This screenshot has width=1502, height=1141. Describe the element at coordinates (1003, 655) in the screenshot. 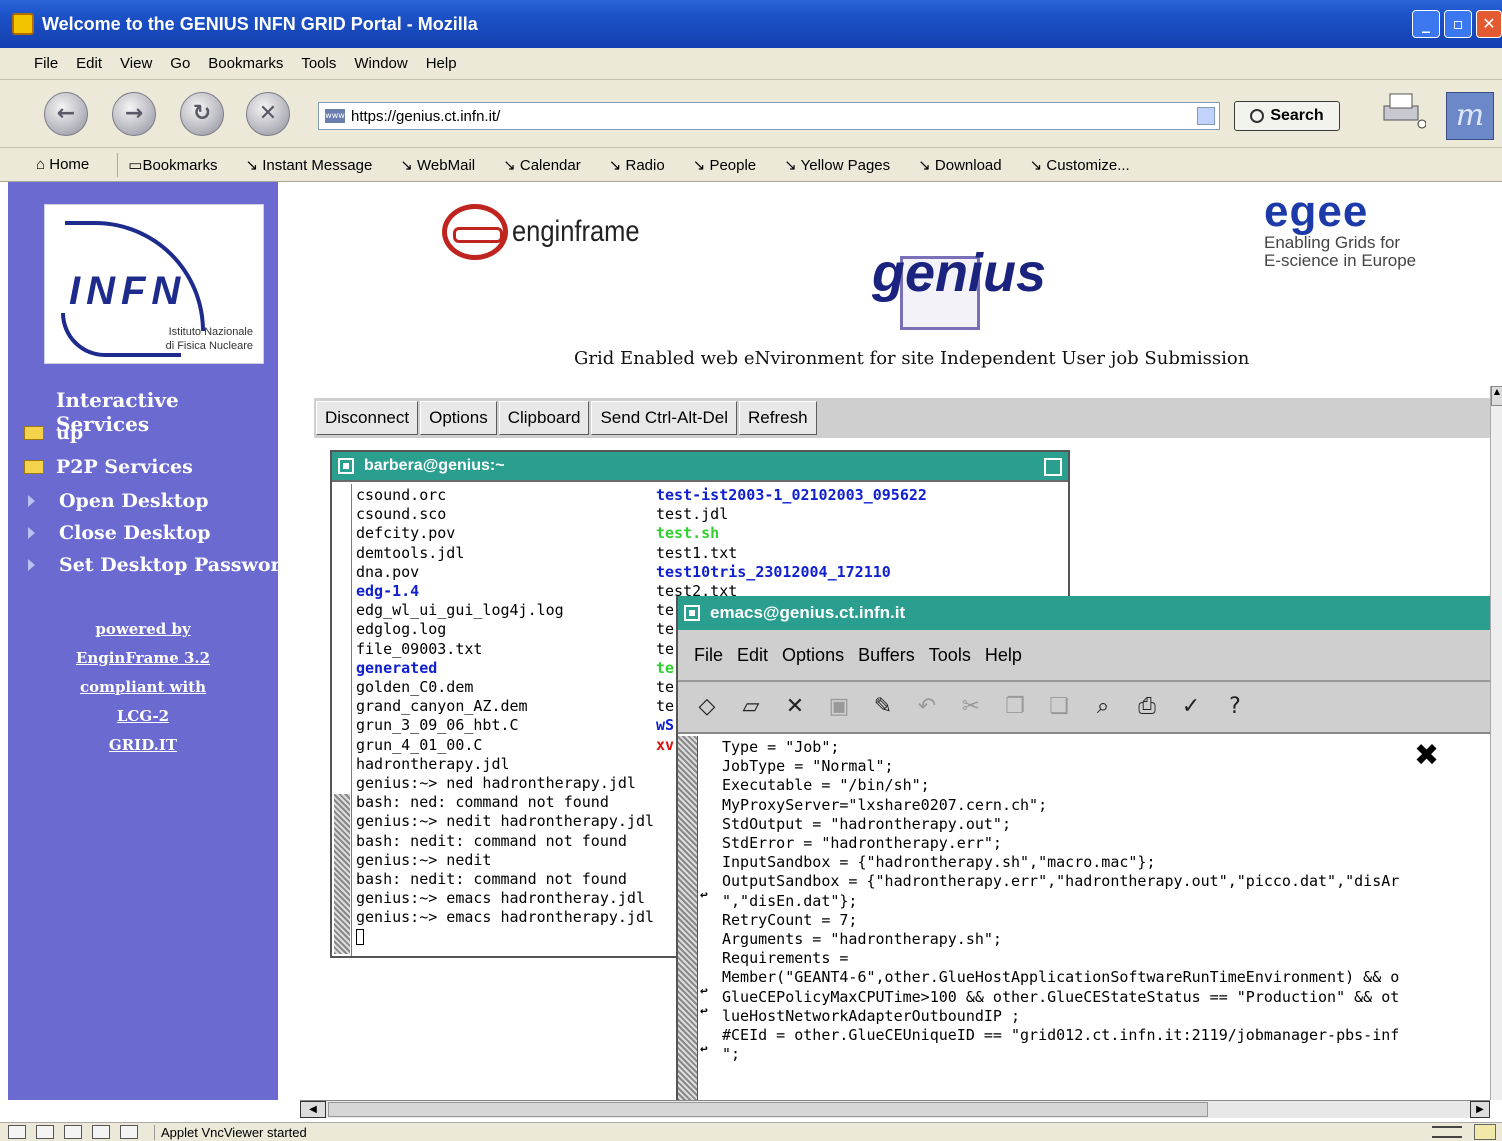

I see `emacs-menu-help: Help` at that location.